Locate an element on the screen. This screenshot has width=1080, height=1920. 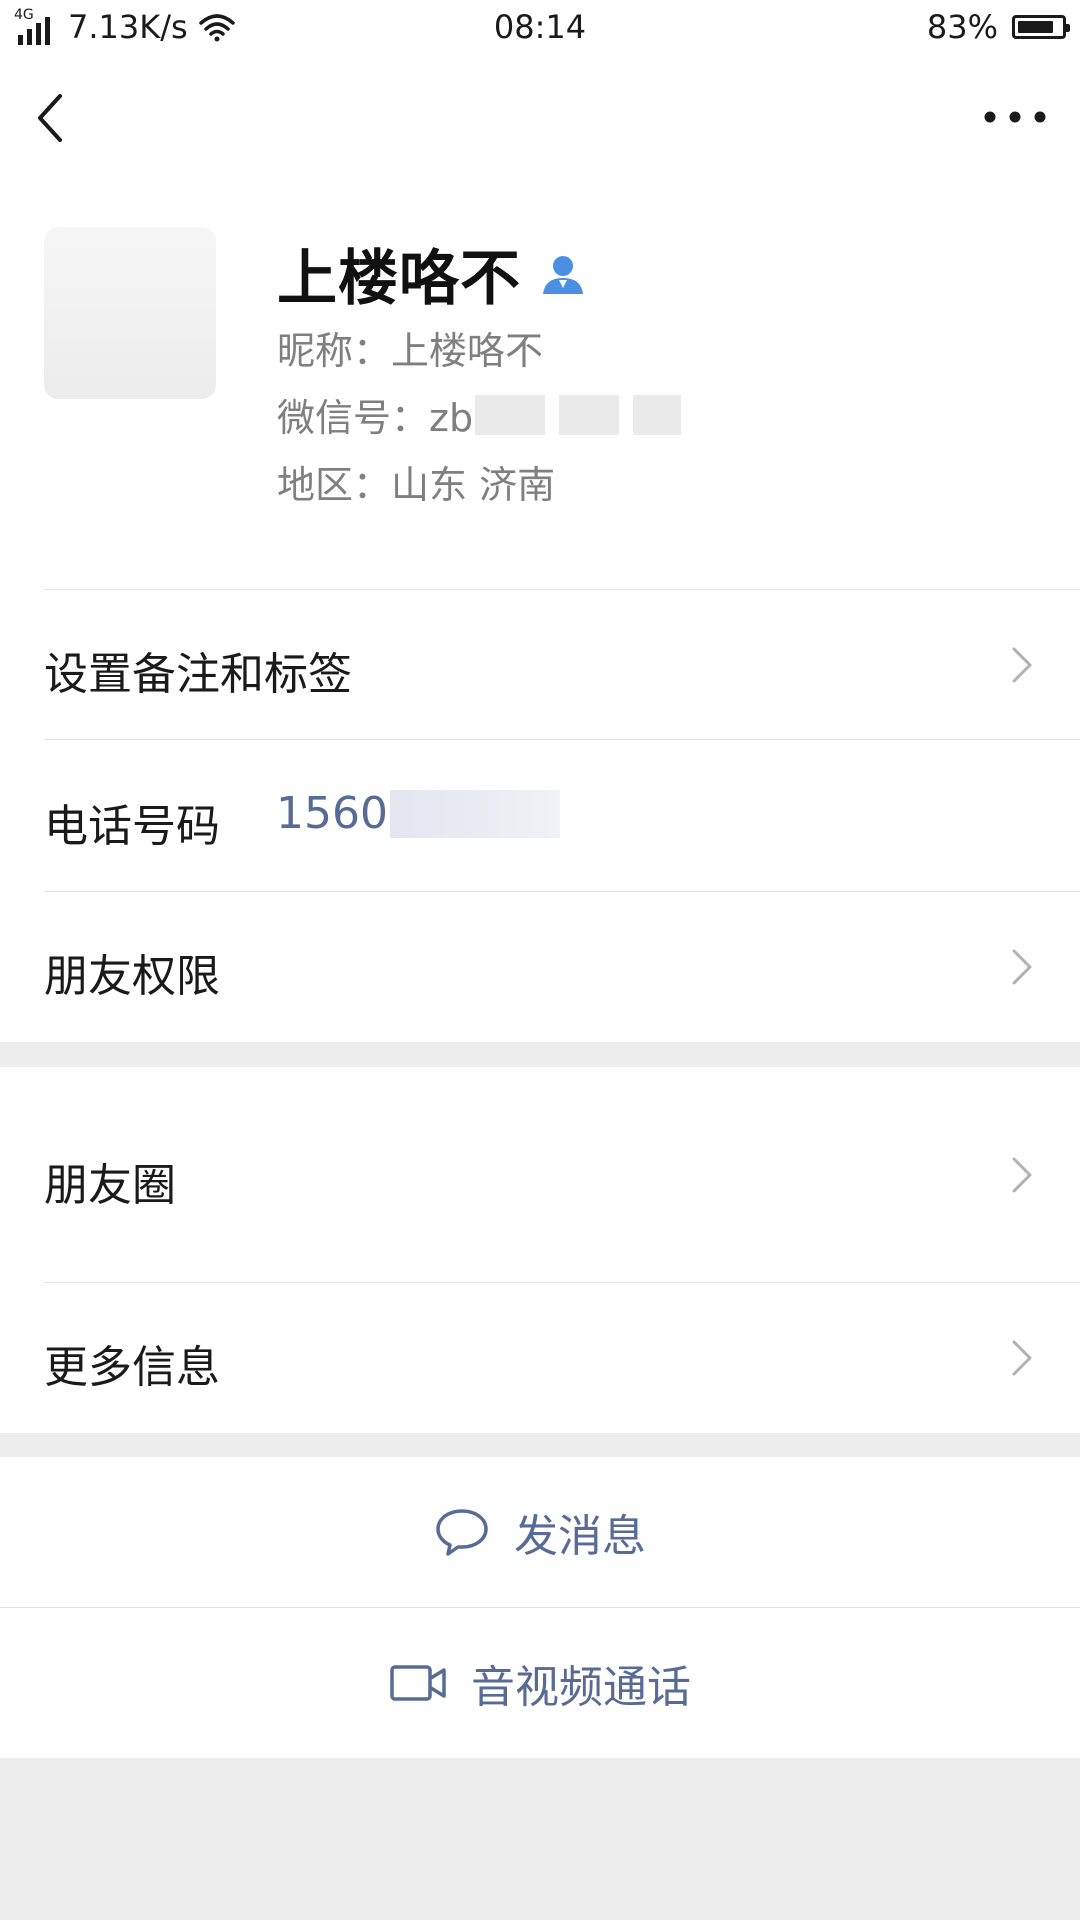
phone-redacted is located at coordinates (474, 813).